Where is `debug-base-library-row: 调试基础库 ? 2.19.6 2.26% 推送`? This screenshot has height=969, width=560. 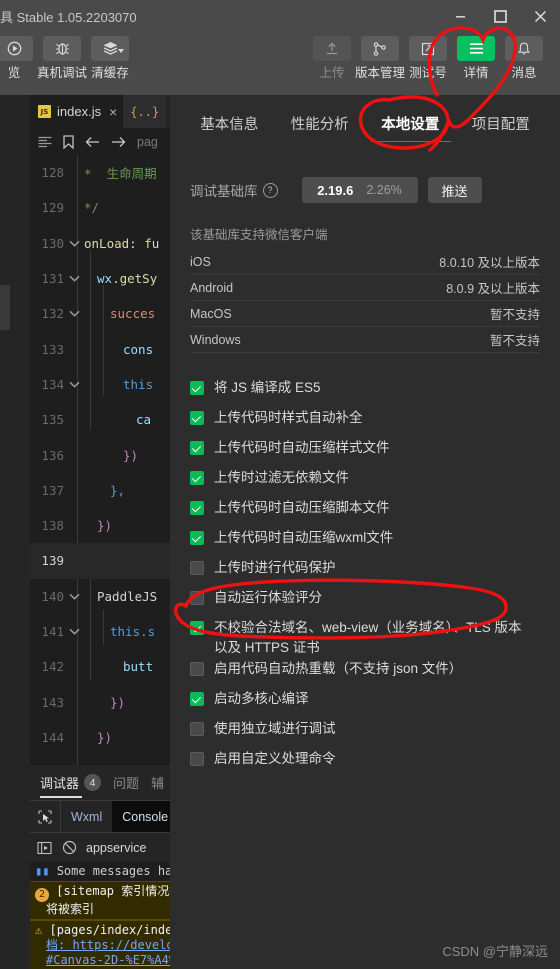 debug-base-library-row: 调试基础库 ? 2.19.6 2.26% 推送 is located at coordinates (365, 190).